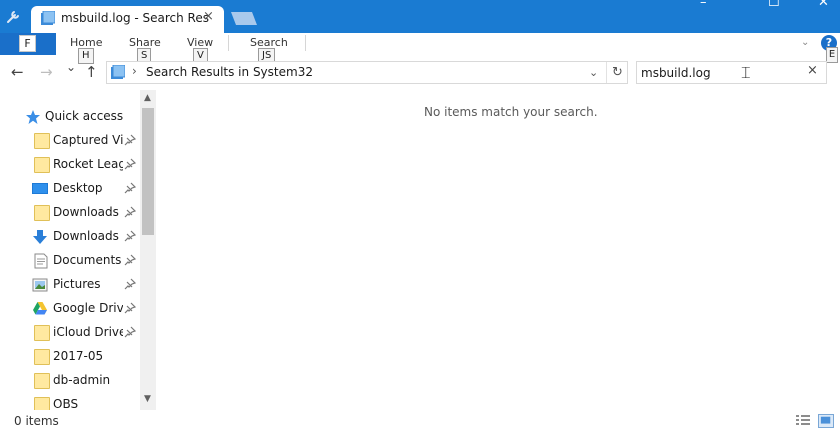 The height and width of the screenshot is (433, 840). I want to click on sidebar-item-db-admin: db-admin, so click(70, 381).